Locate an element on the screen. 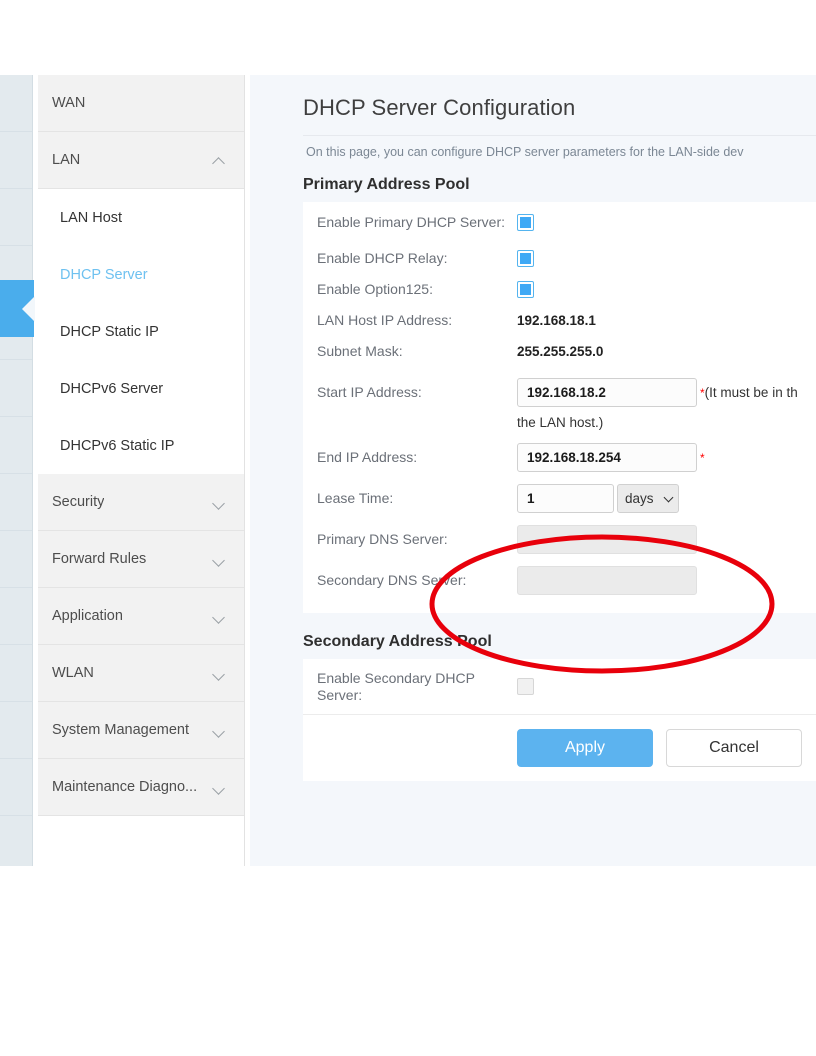 The image size is (816, 1056). chevron-left-icon is located at coordinates (28, 308).